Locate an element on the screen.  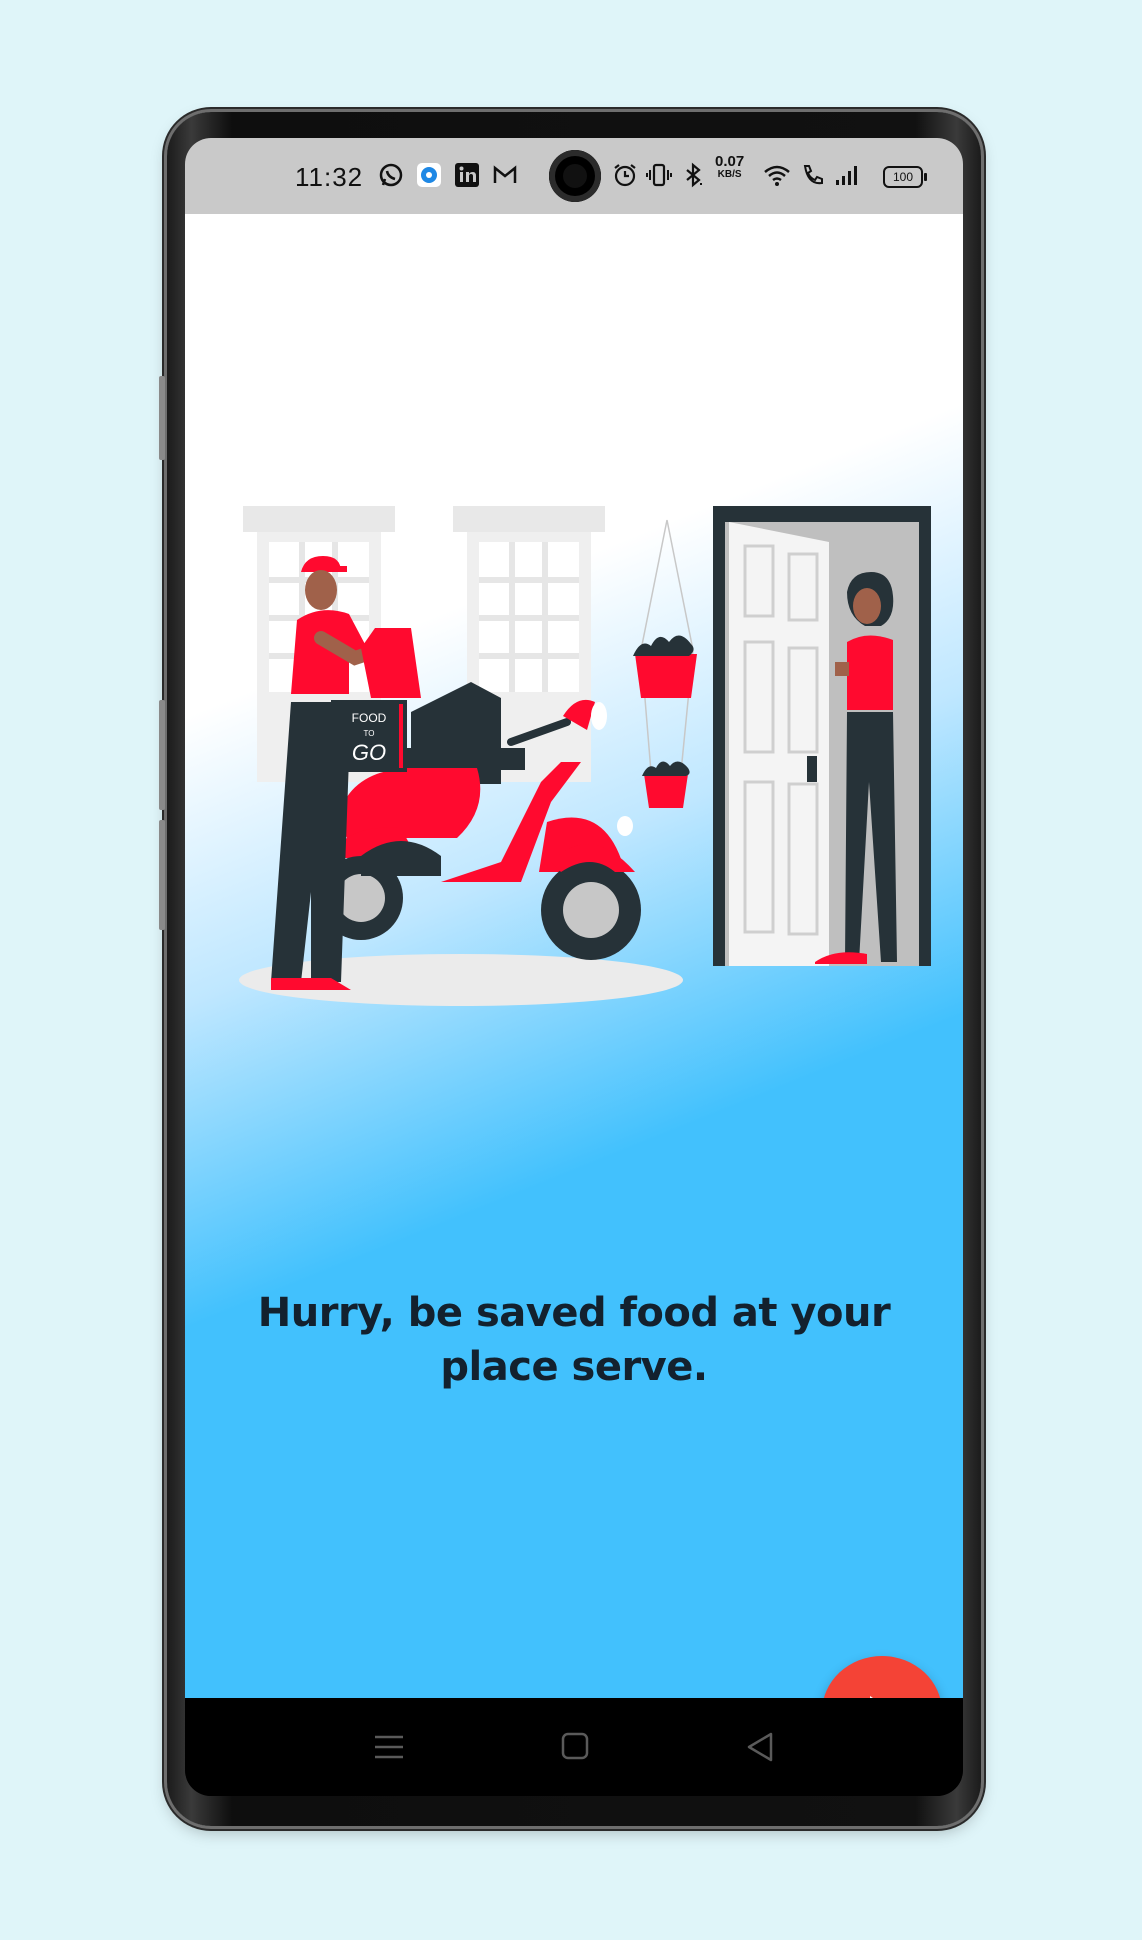
navigation-bar is located at coordinates (574, 1747).